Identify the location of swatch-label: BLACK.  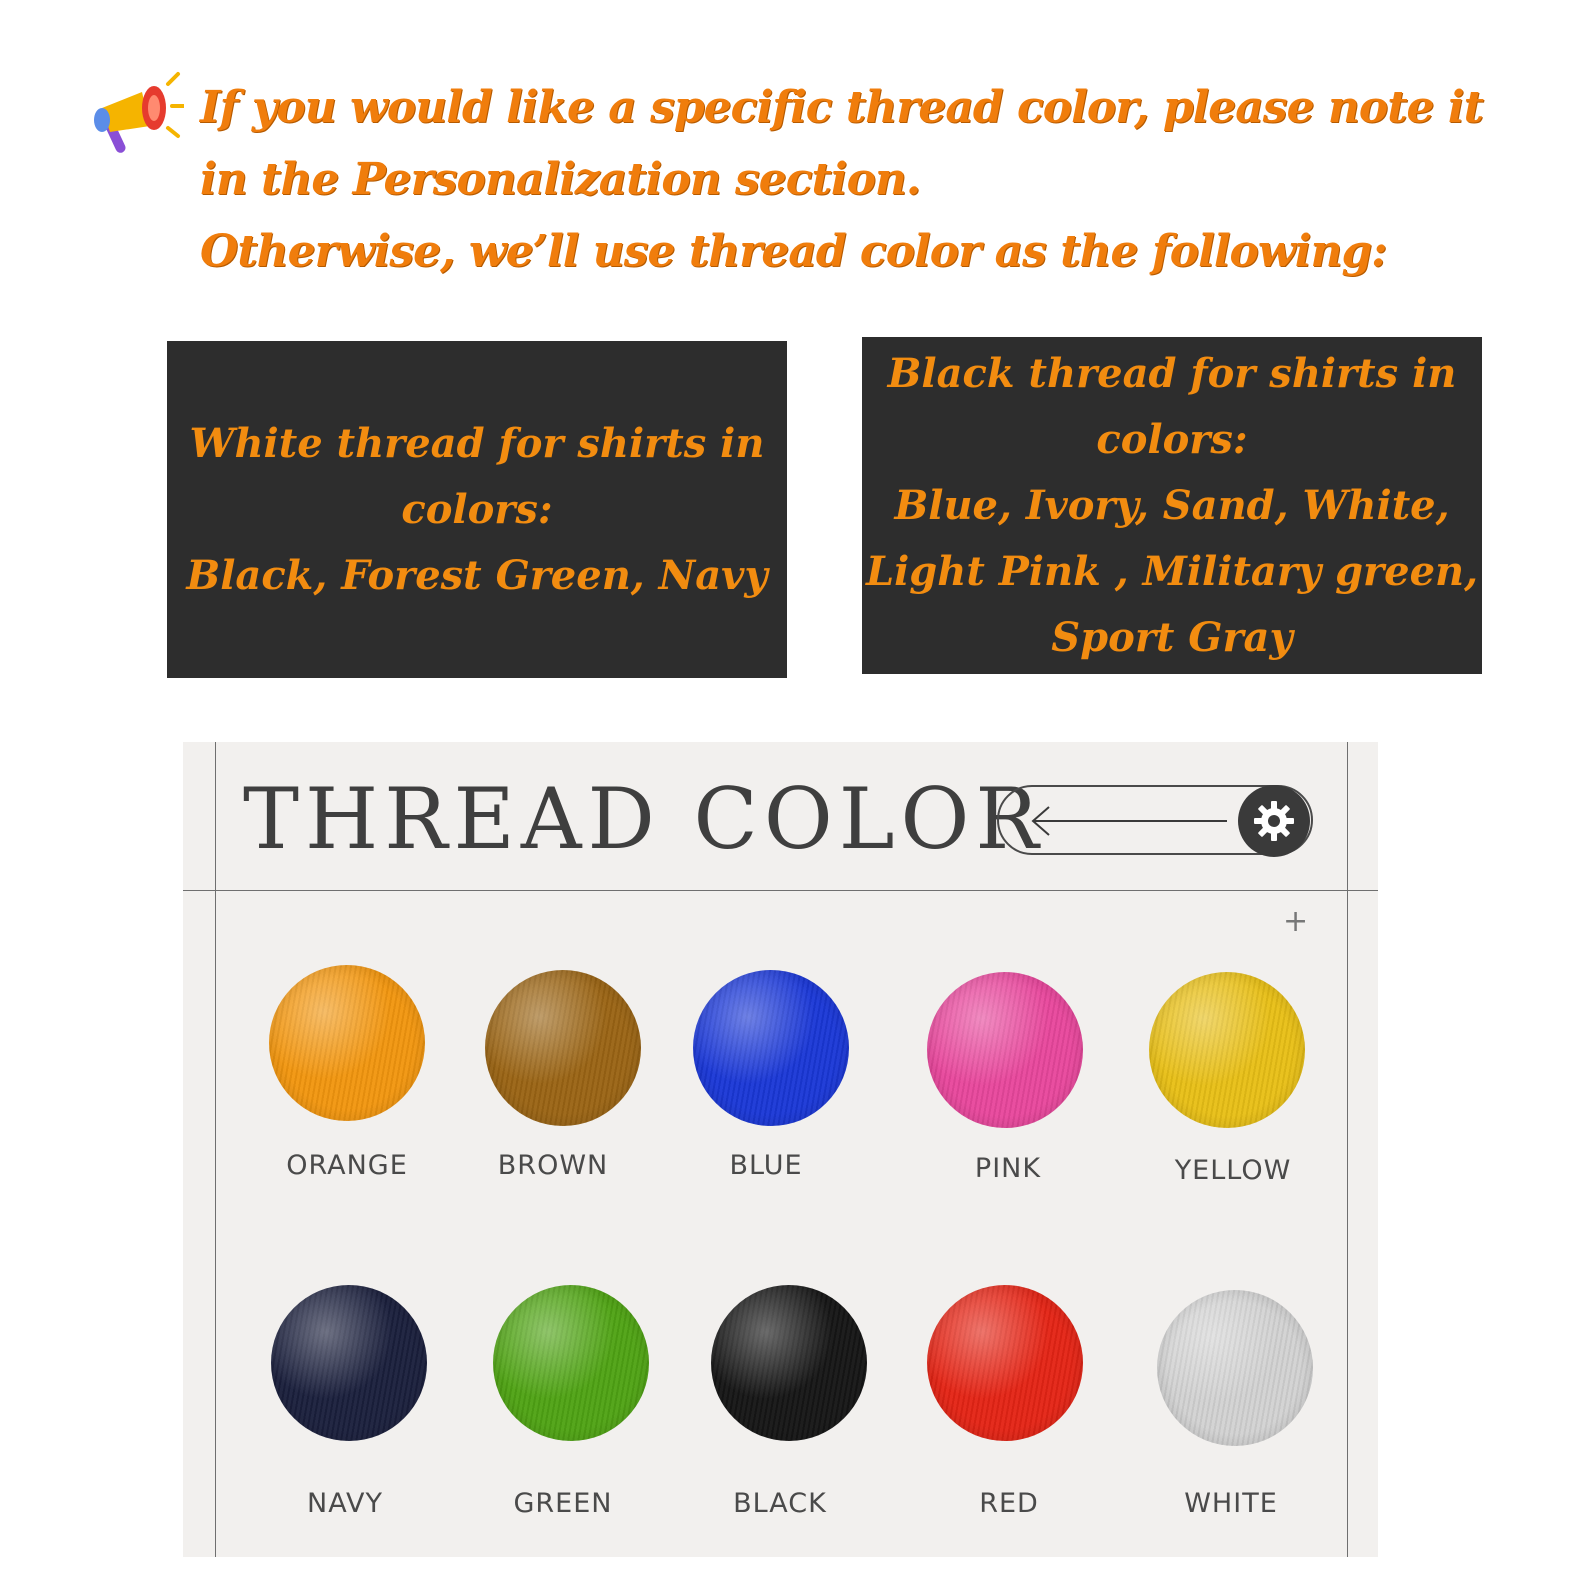
(780, 1503).